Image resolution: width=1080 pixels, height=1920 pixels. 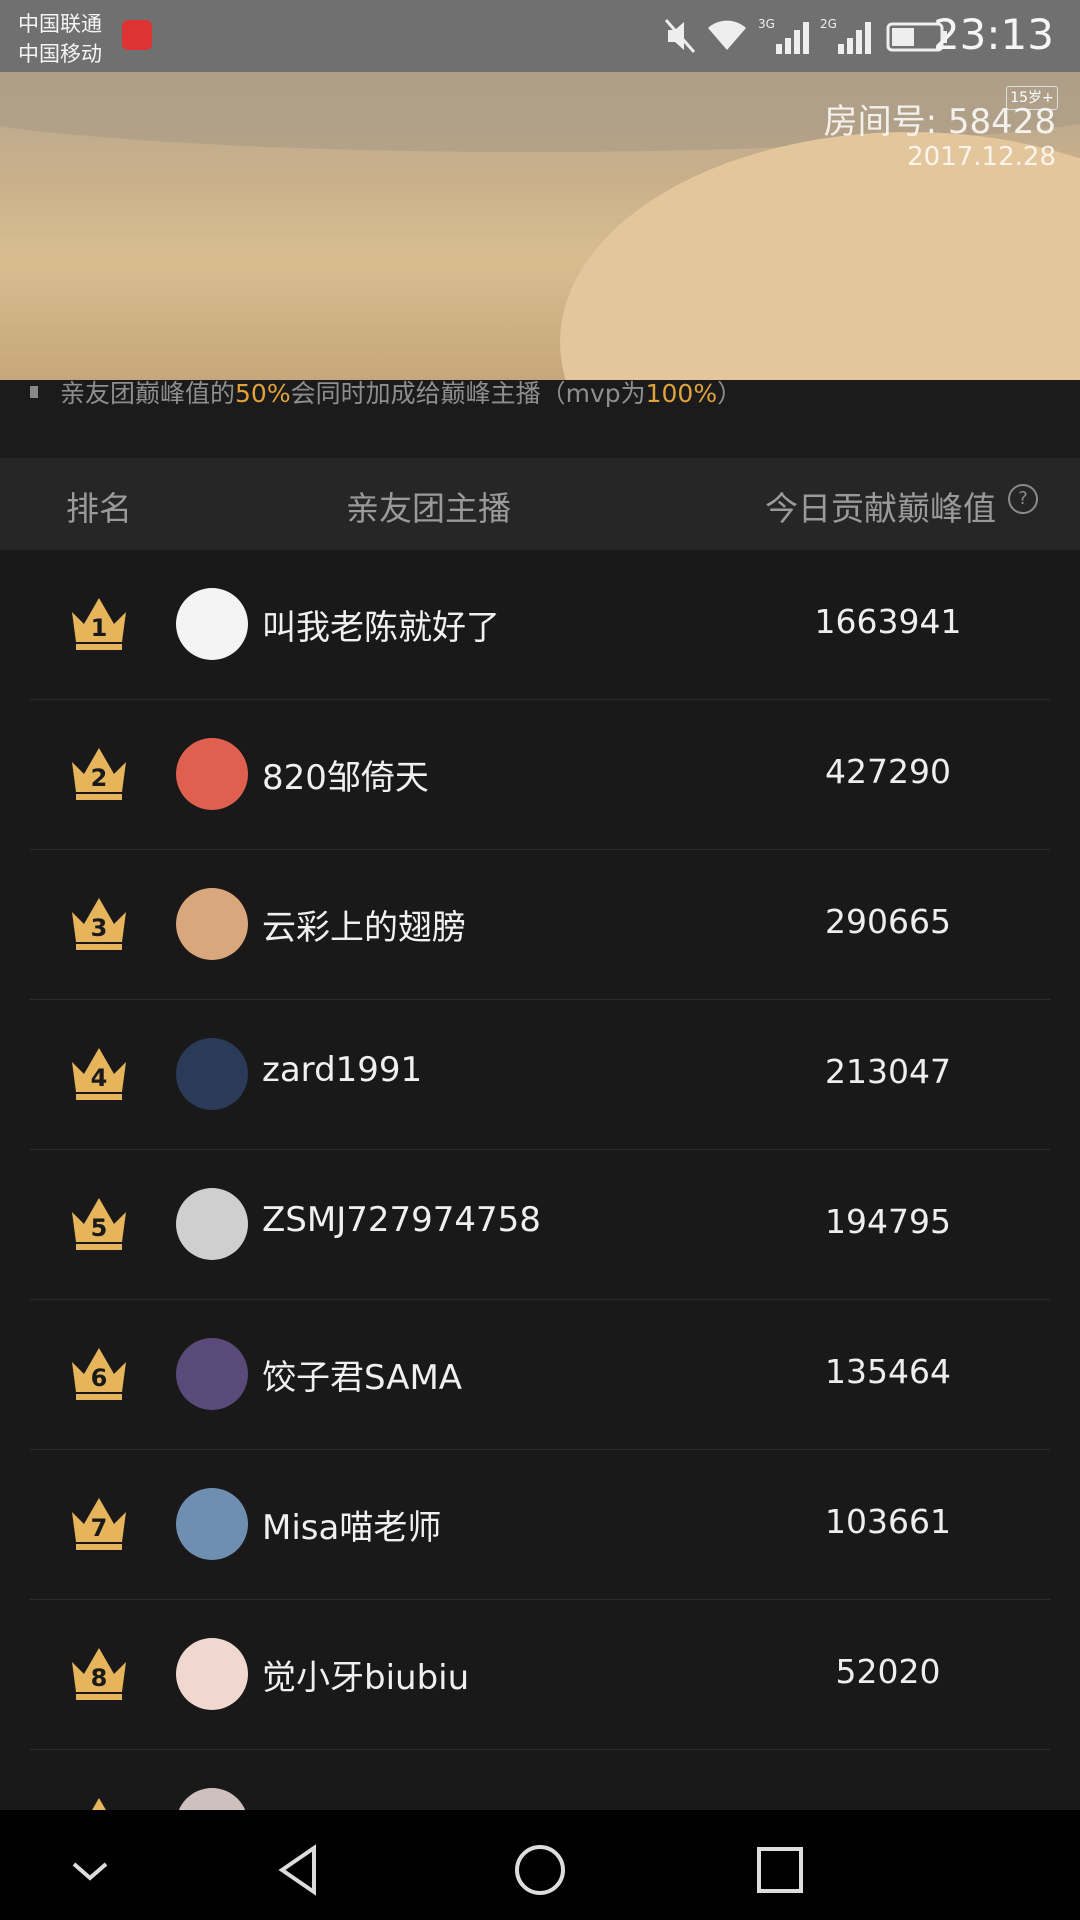 I want to click on ranking-row: 2 820邹倚天 427290, so click(x=540, y=775).